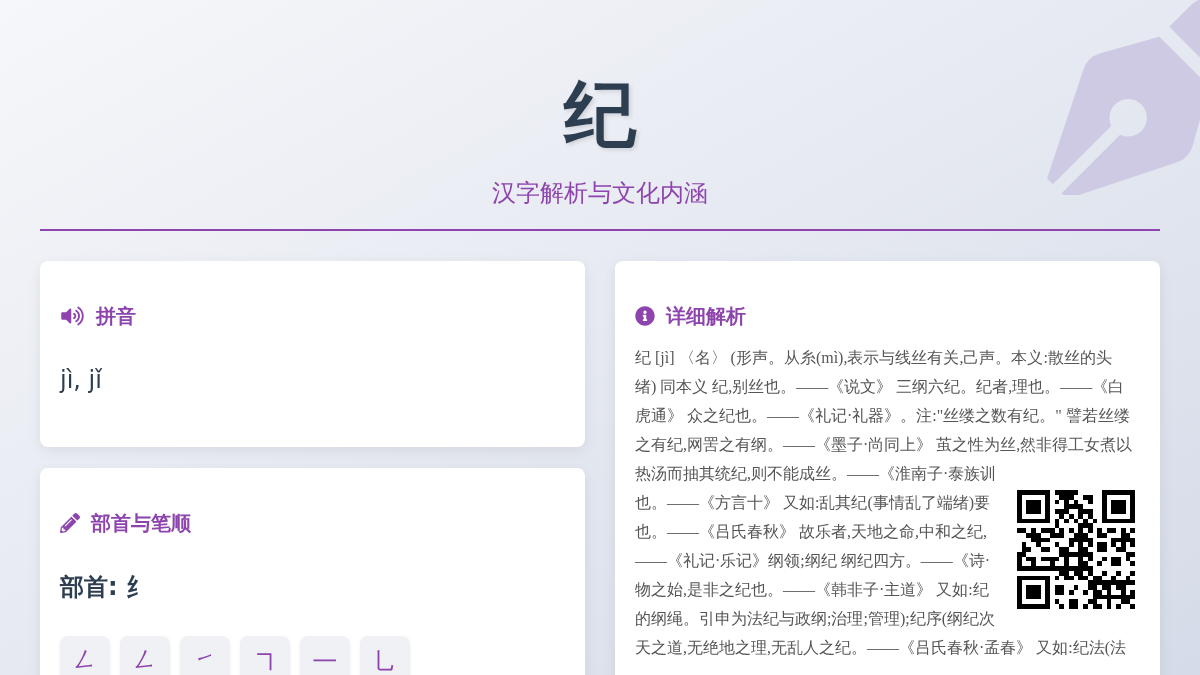 The image size is (1200, 675). What do you see at coordinates (1123, 97) in the screenshot?
I see `pen-nib-icon` at bounding box center [1123, 97].